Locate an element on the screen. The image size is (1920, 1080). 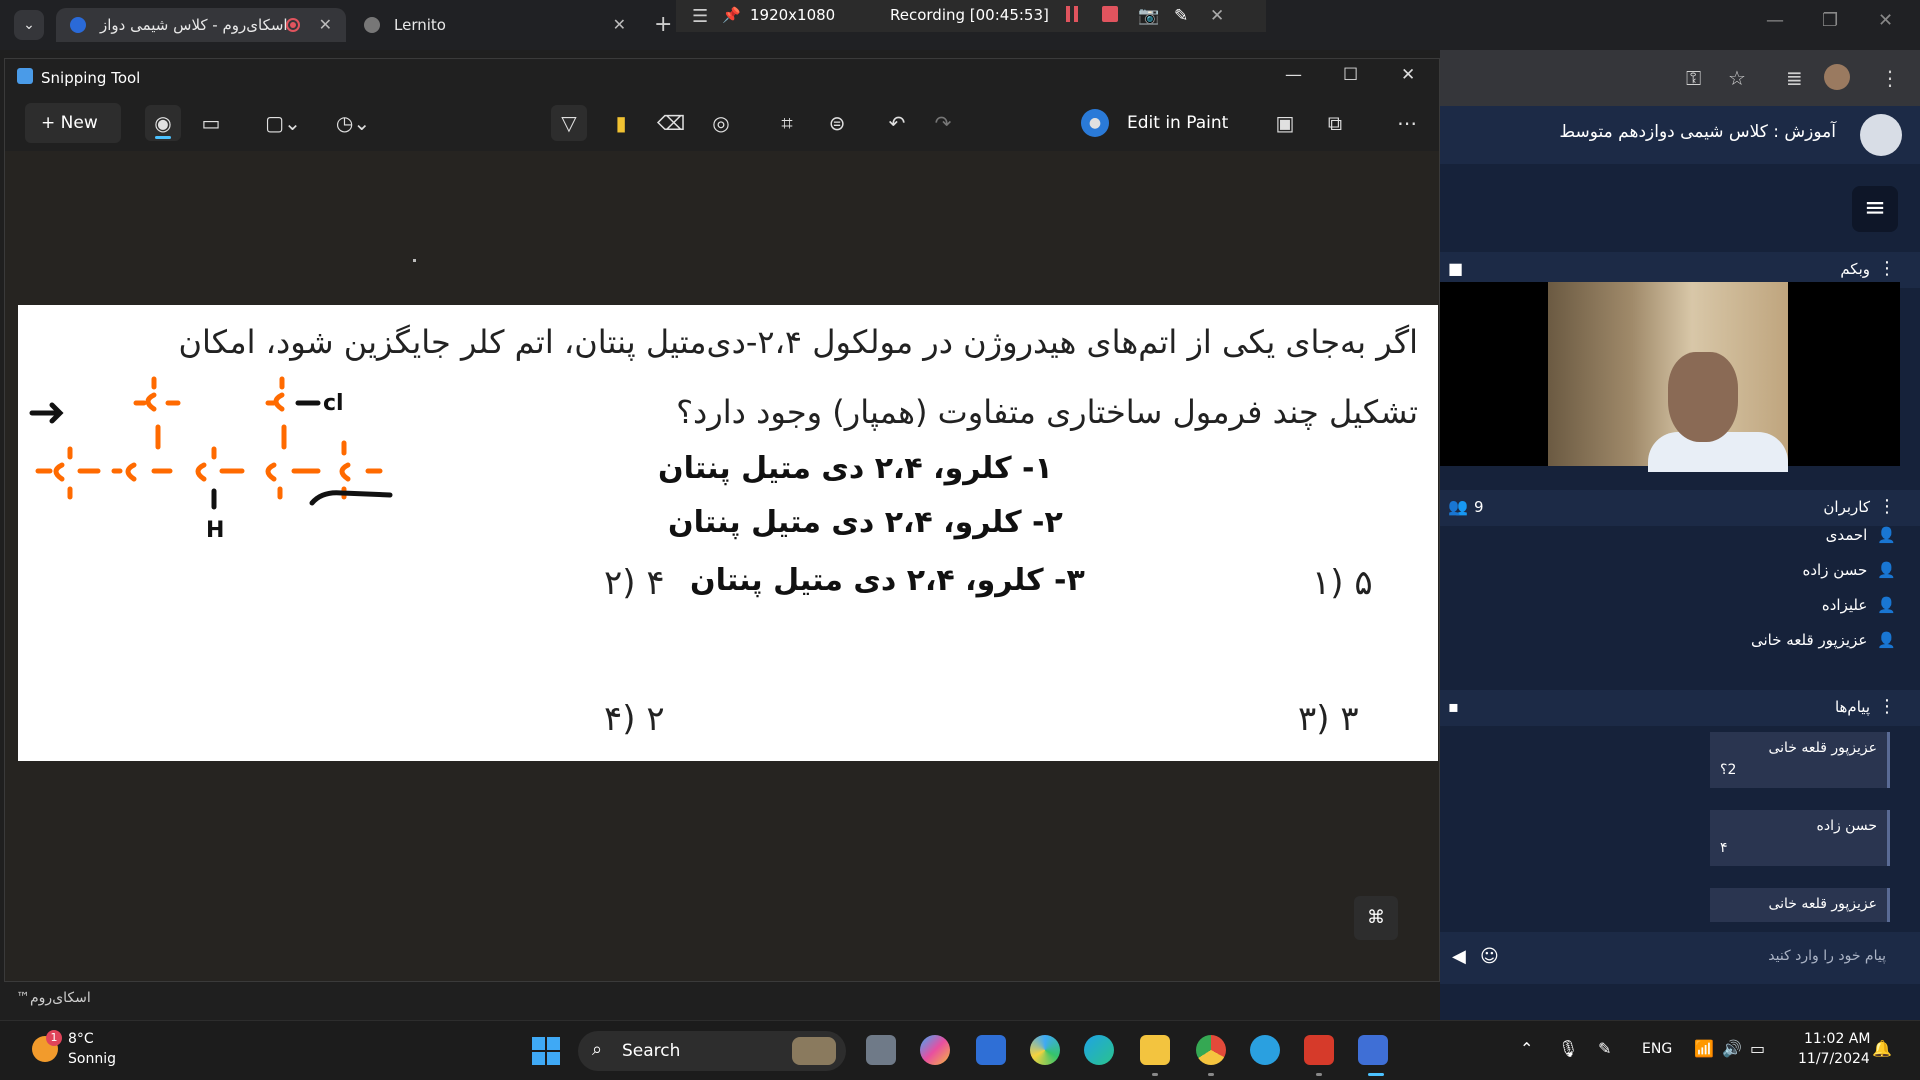
search-icon: ⌕ is located at coordinates (597, 1049).